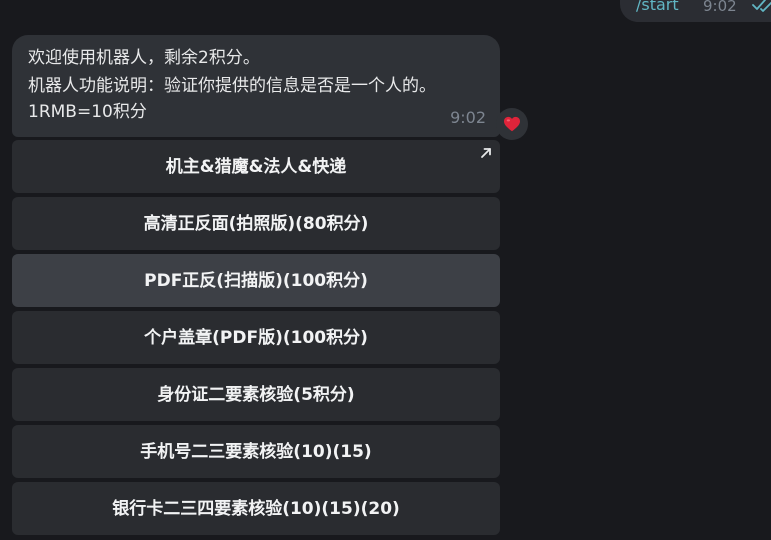  I want to click on keyboard-button-label: 手机号二三要素核验(10)(15), so click(256, 451).